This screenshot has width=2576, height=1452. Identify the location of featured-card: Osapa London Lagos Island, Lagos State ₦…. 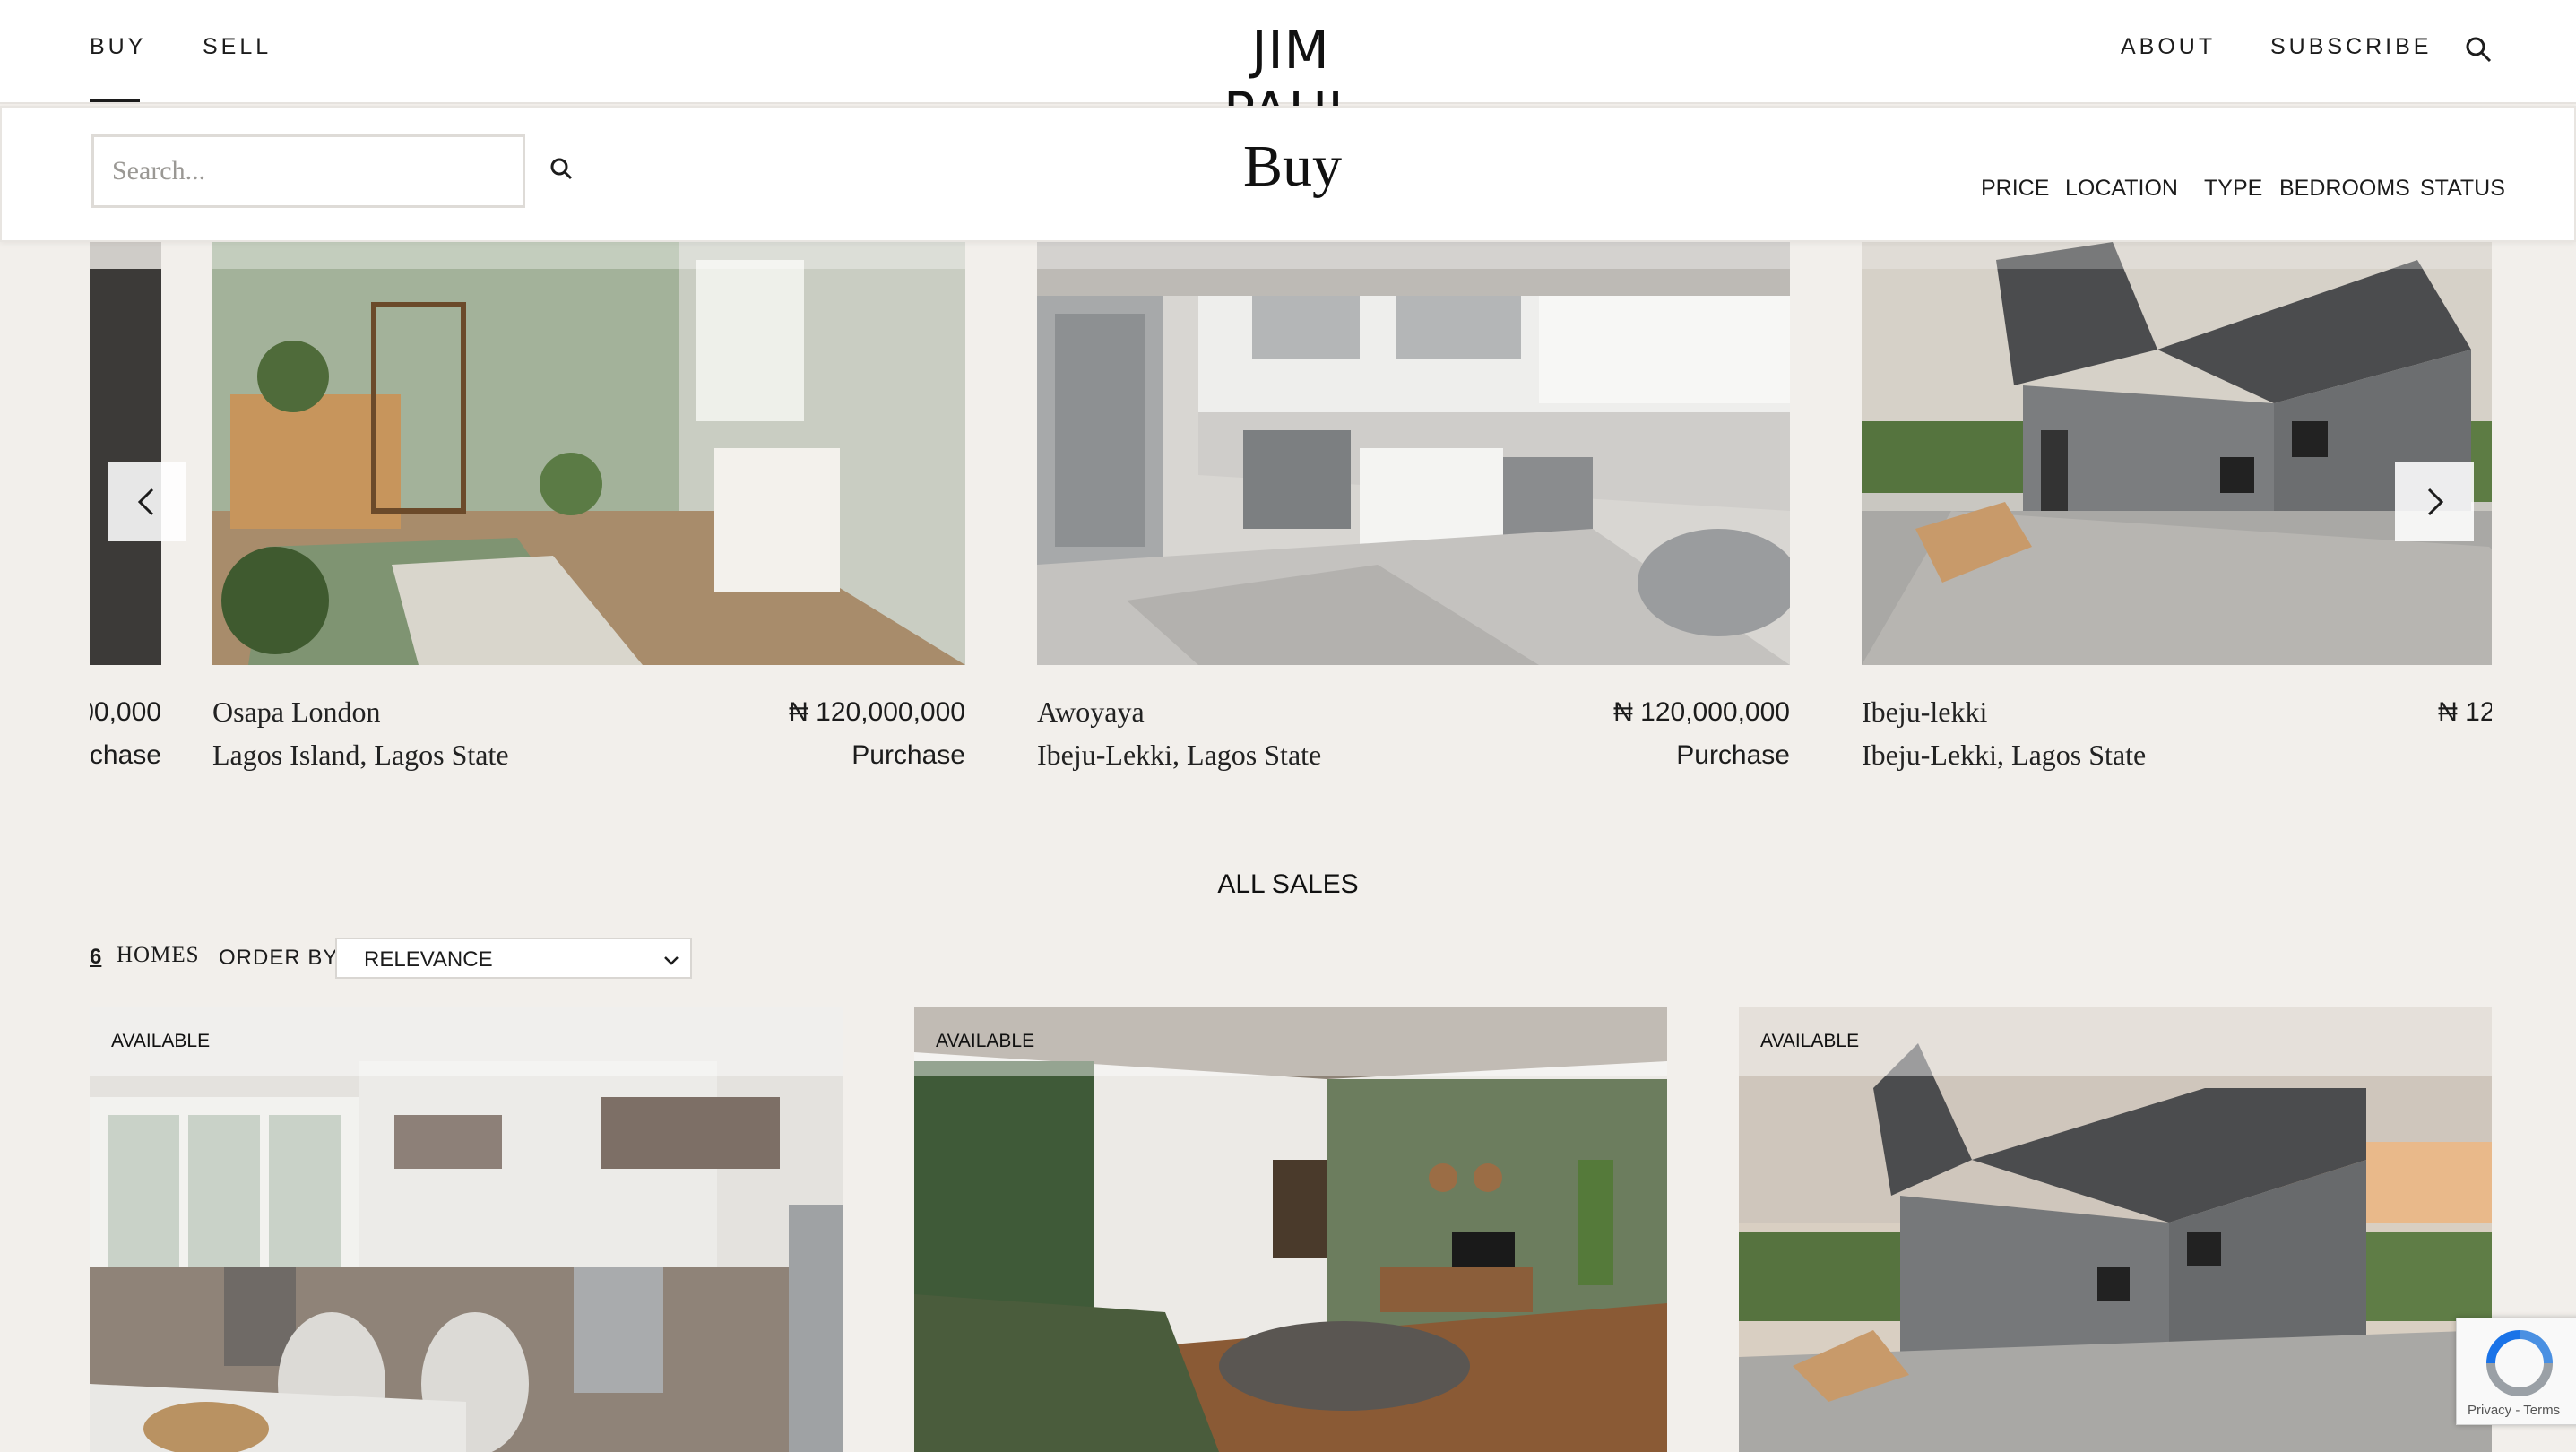
(588, 506).